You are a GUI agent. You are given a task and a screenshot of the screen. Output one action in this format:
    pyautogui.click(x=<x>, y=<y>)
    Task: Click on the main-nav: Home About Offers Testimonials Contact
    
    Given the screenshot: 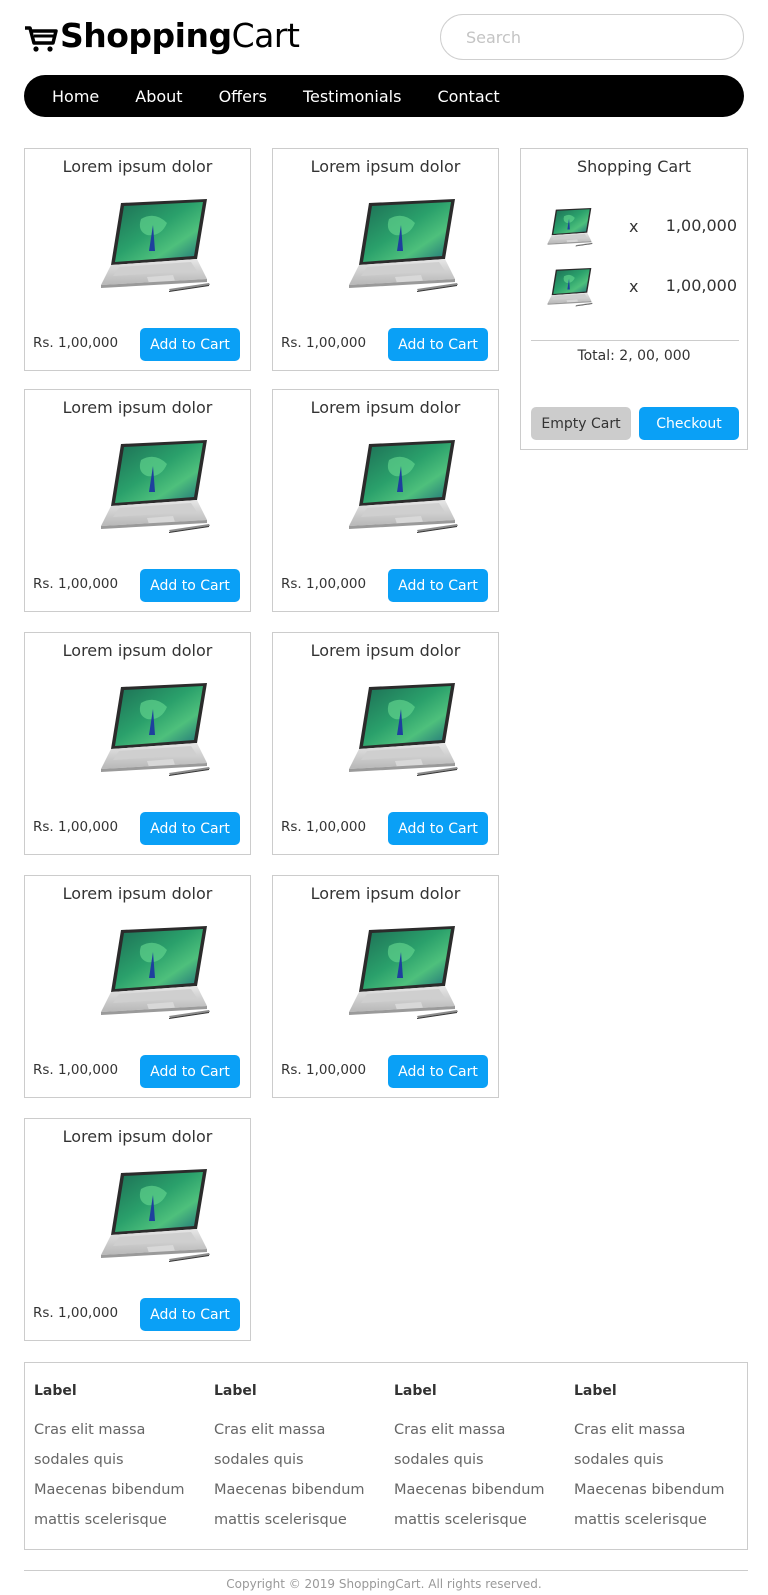 What is the action you would take?
    pyautogui.click(x=384, y=96)
    